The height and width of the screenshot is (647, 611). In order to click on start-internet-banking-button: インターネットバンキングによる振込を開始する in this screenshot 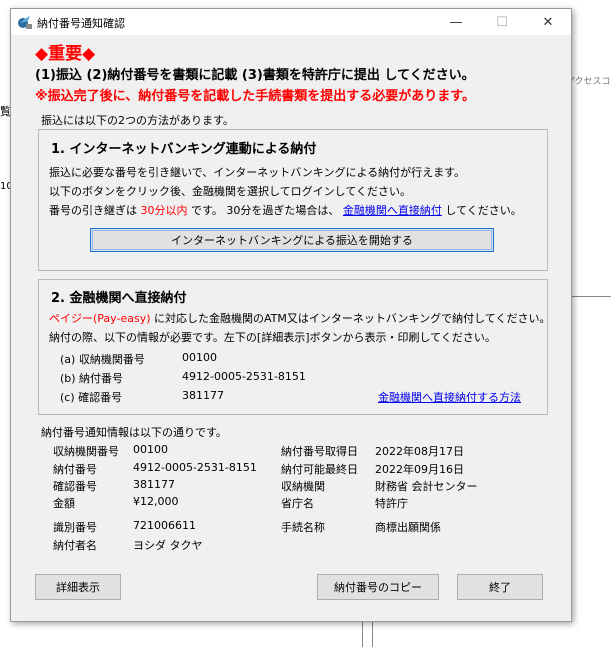, I will do `click(292, 240)`.